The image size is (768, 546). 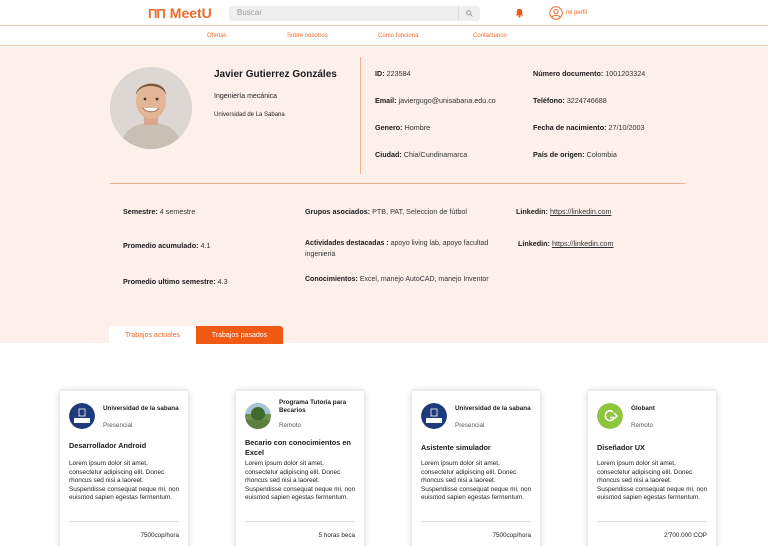 What do you see at coordinates (360, 115) in the screenshot?
I see `vertical-divider` at bounding box center [360, 115].